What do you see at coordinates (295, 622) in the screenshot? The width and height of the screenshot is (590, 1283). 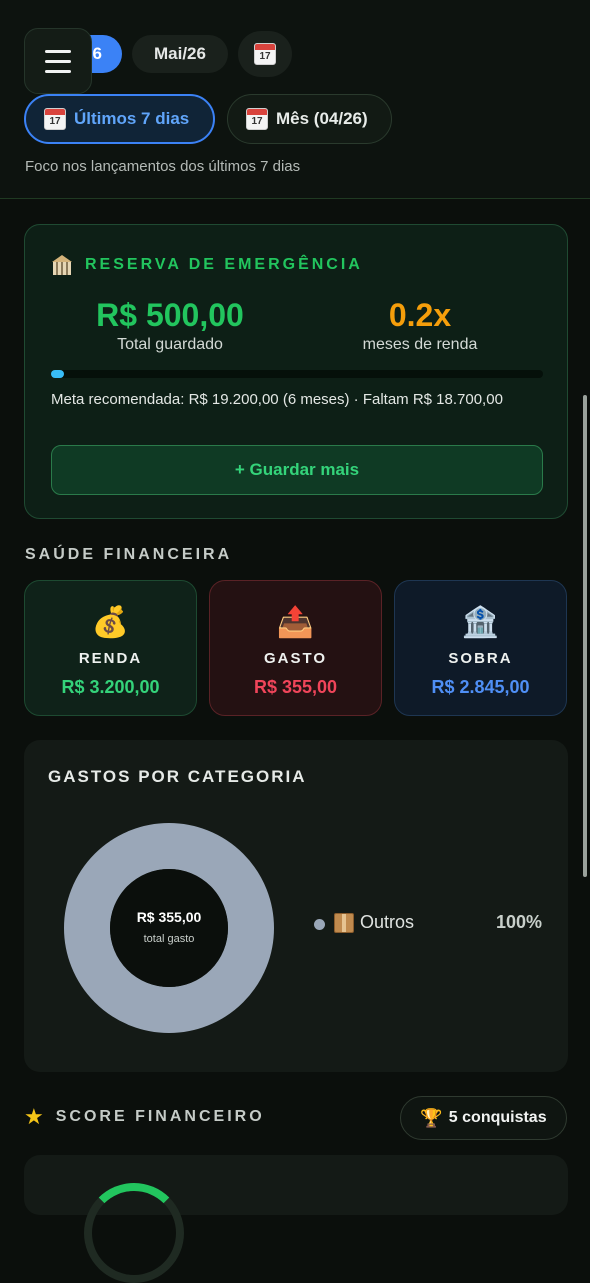 I see `outbox-tray-icon: 📤` at bounding box center [295, 622].